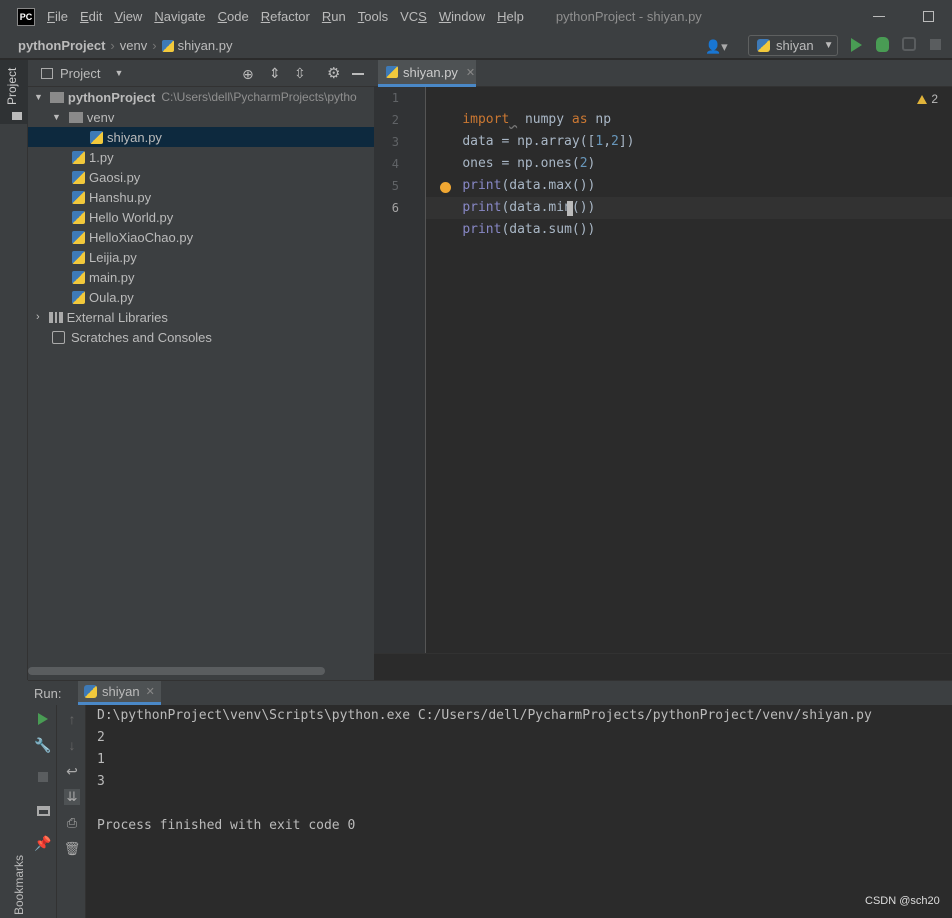  What do you see at coordinates (72, 823) in the screenshot?
I see `print-icon: ⎙` at bounding box center [72, 823].